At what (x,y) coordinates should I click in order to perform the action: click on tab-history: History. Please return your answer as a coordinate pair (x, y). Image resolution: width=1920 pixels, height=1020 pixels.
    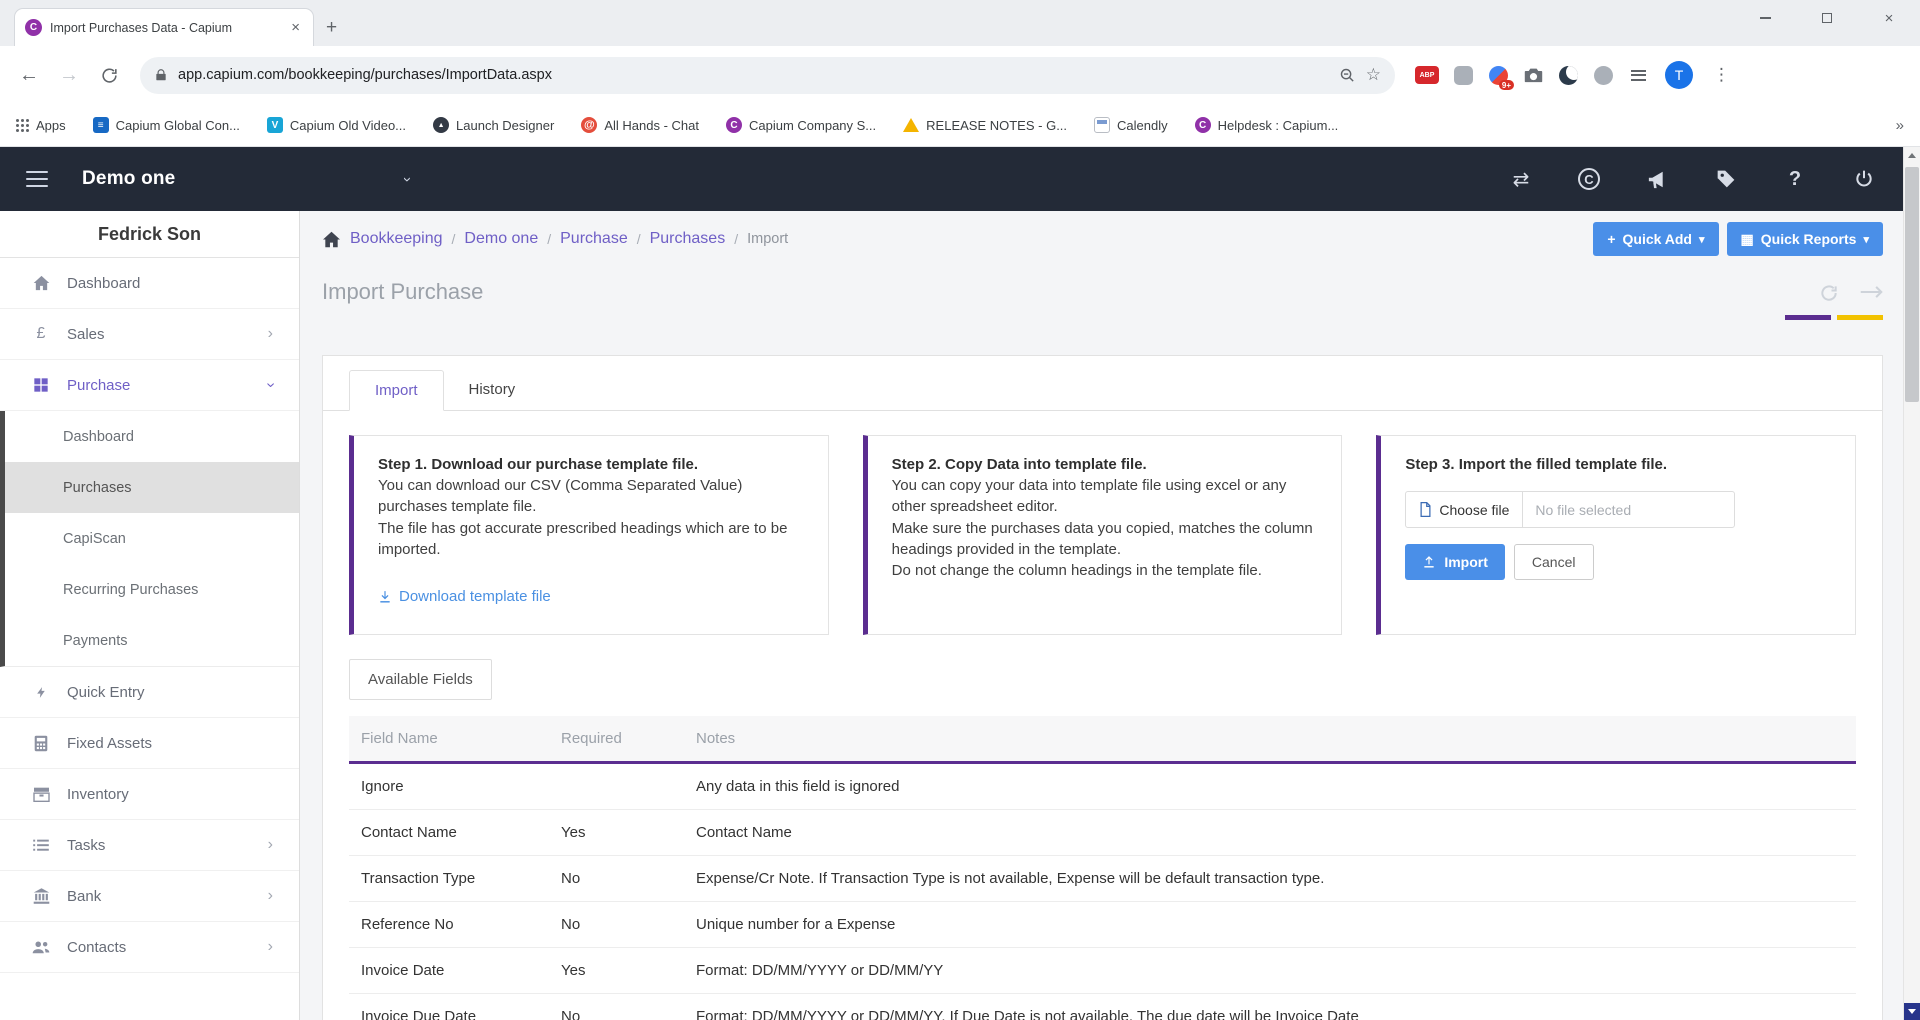
    Looking at the image, I should click on (492, 390).